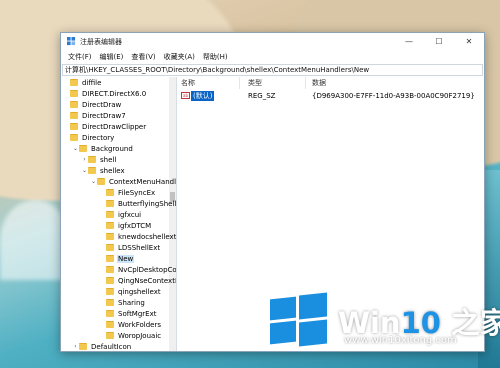 The image size is (500, 368). I want to click on column-name-header: 名称, so click(188, 83).